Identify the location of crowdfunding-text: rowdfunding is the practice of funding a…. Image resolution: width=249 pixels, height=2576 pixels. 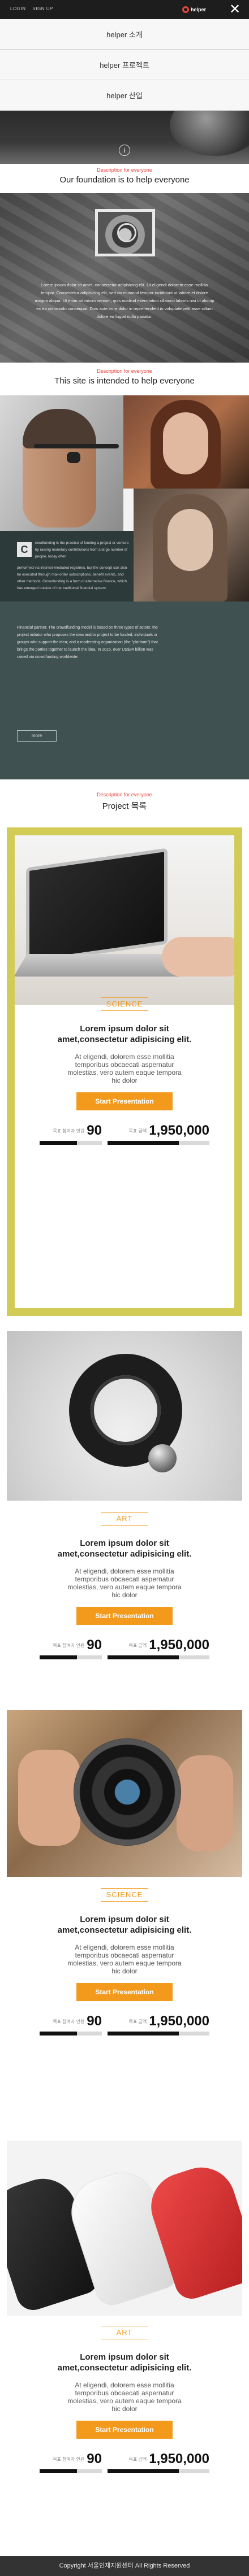
(82, 550).